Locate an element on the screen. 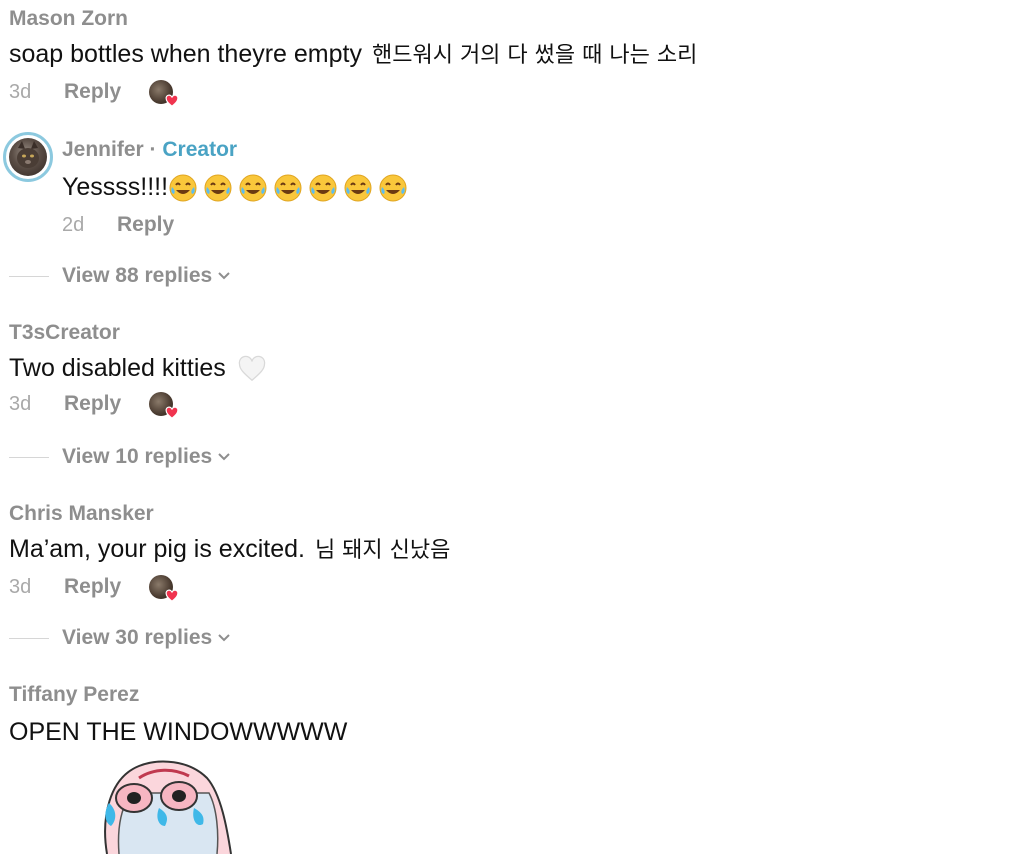 The height and width of the screenshot is (854, 1024). comment-text: Ma’am, your pig is excited. 님 돼지 신났음 is located at coordinates (229, 550).